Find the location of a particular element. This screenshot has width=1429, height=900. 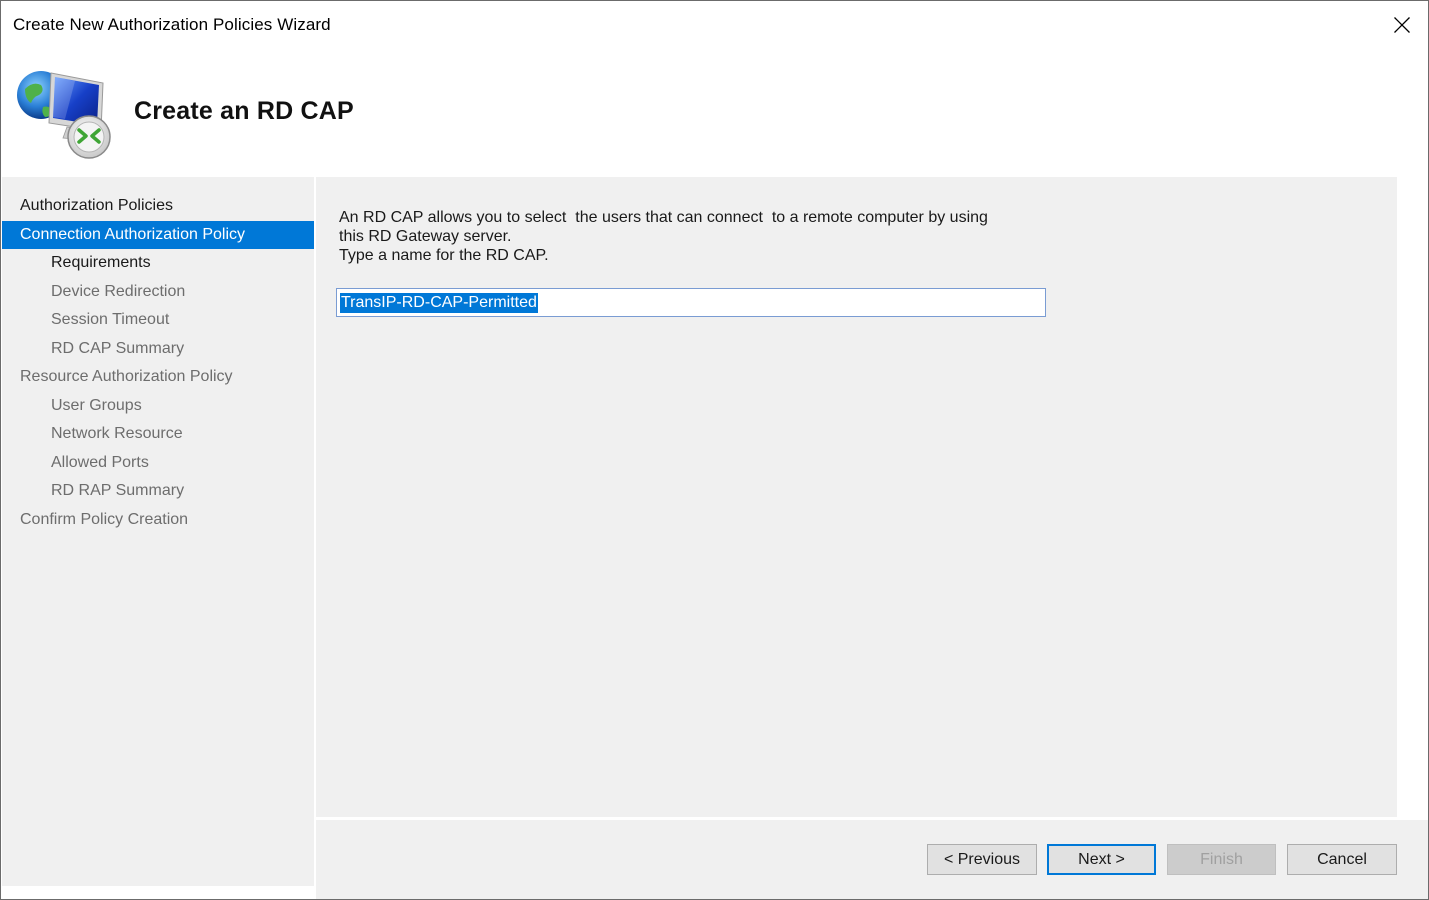

rd-cap-name-input is located at coordinates (693, 303).